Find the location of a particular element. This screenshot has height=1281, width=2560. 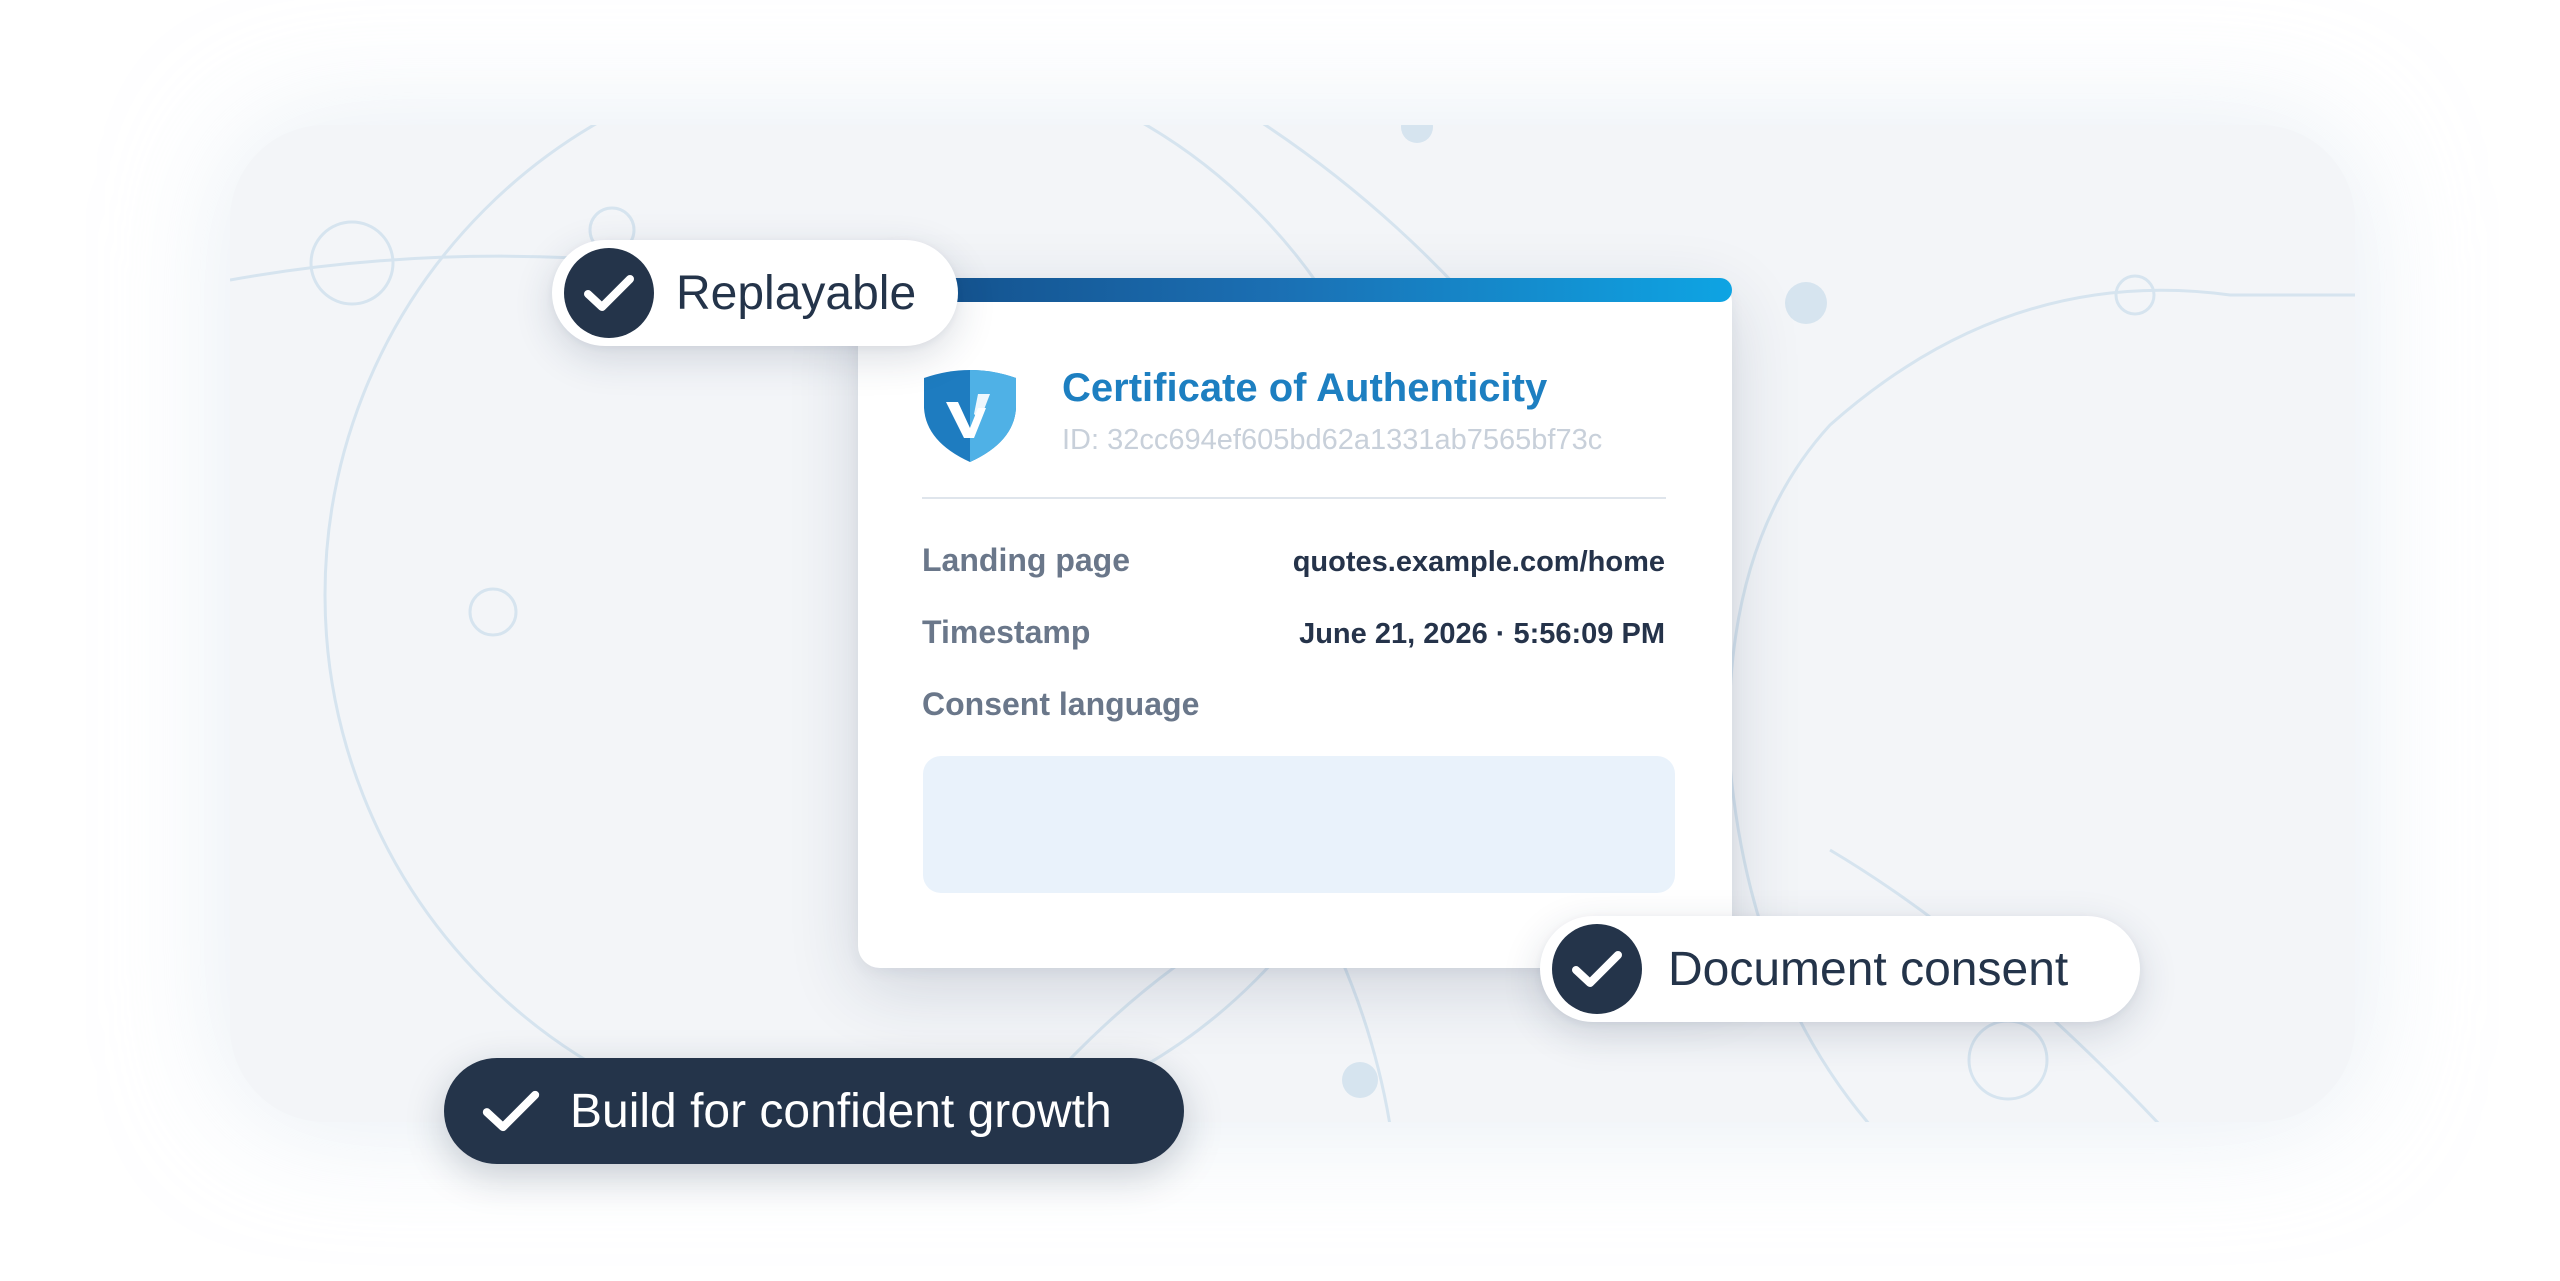

growth-label: Build for confident growth is located at coordinates (841, 1111).